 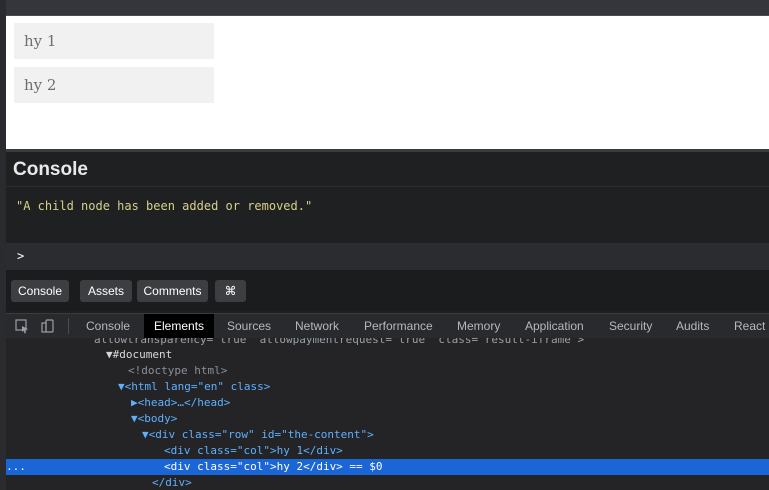 I want to click on toolbar-divider, so click(x=68, y=326).